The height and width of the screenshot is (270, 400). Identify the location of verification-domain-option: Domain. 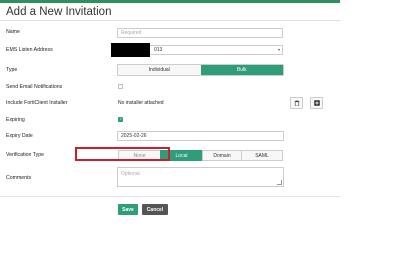
(222, 155).